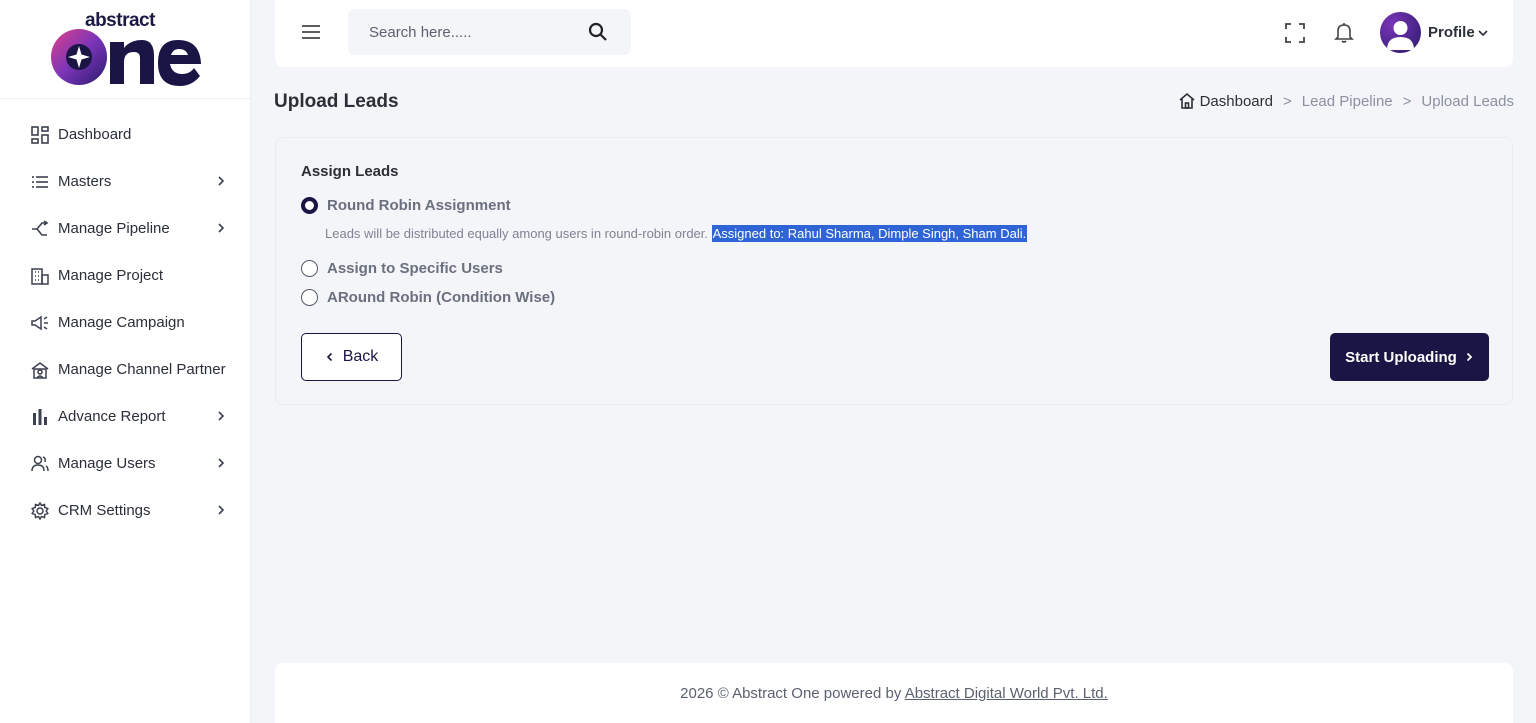 The width and height of the screenshot is (1536, 723). Describe the element at coordinates (1344, 32) in the screenshot. I see `bell-icon` at that location.